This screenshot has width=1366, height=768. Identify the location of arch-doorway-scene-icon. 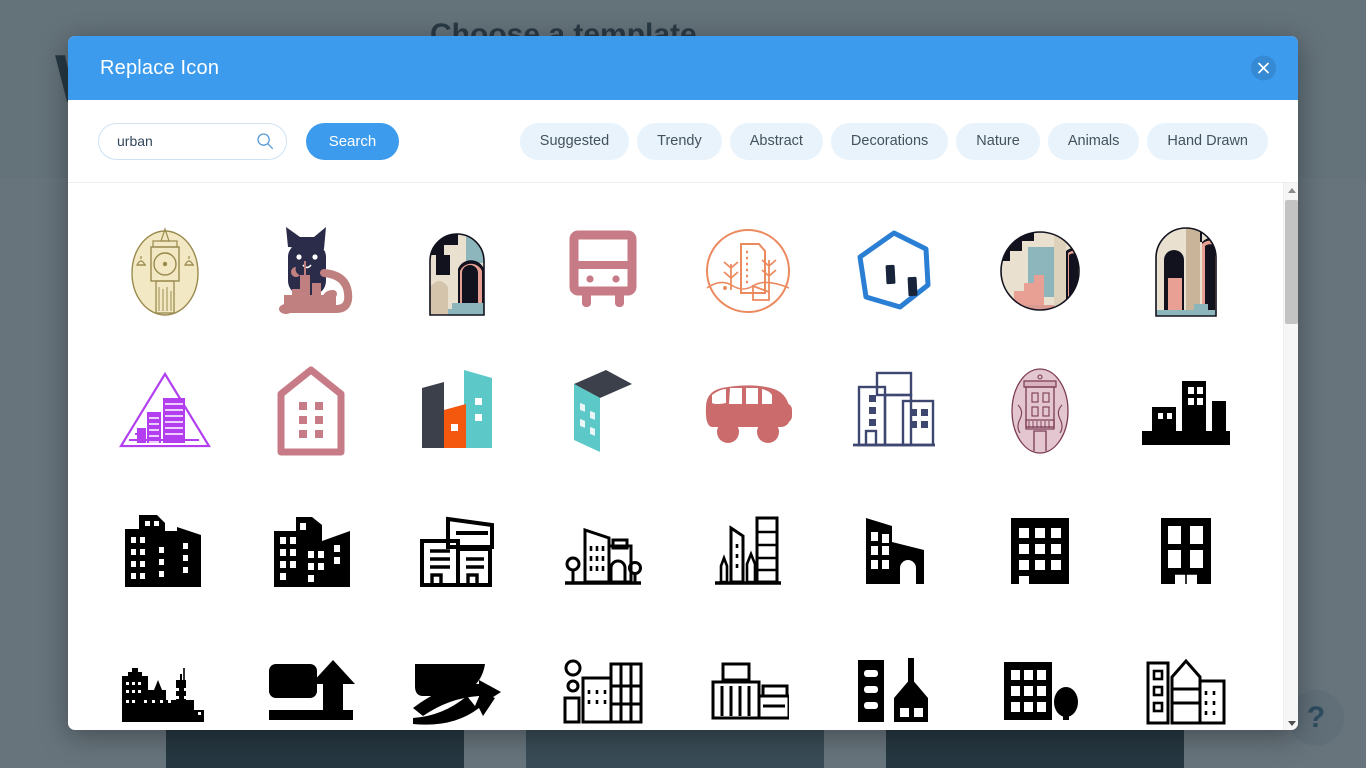
(457, 271).